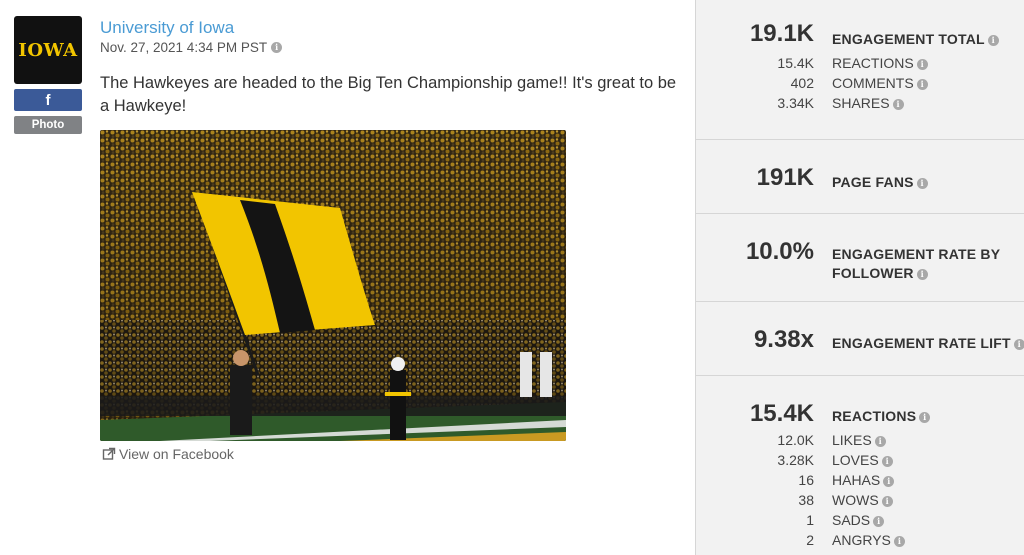 This screenshot has width=1024, height=555. I want to click on post-date-text: Nov. 27, 2021 4:34 PM PST, so click(184, 47).